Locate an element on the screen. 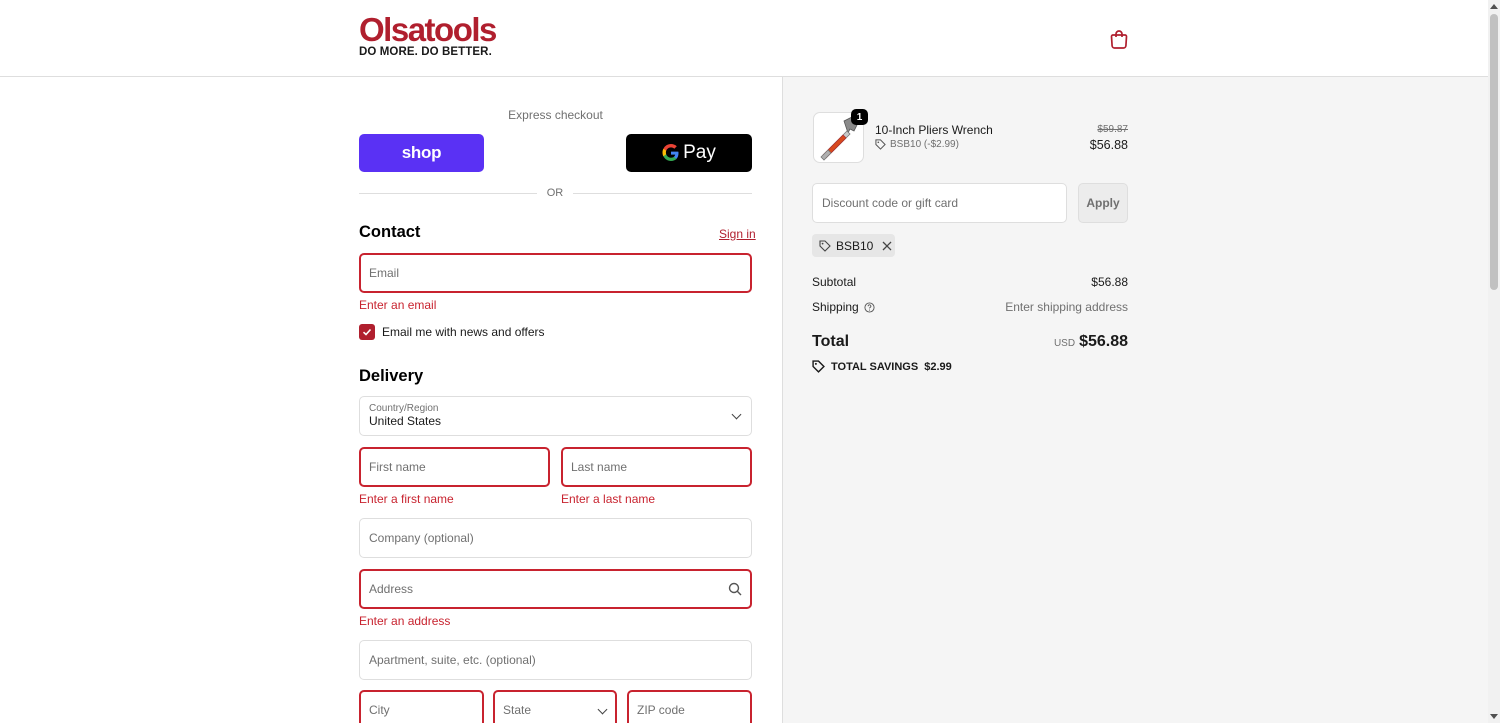 The width and height of the screenshot is (1500, 723). help-icon is located at coordinates (869, 307).